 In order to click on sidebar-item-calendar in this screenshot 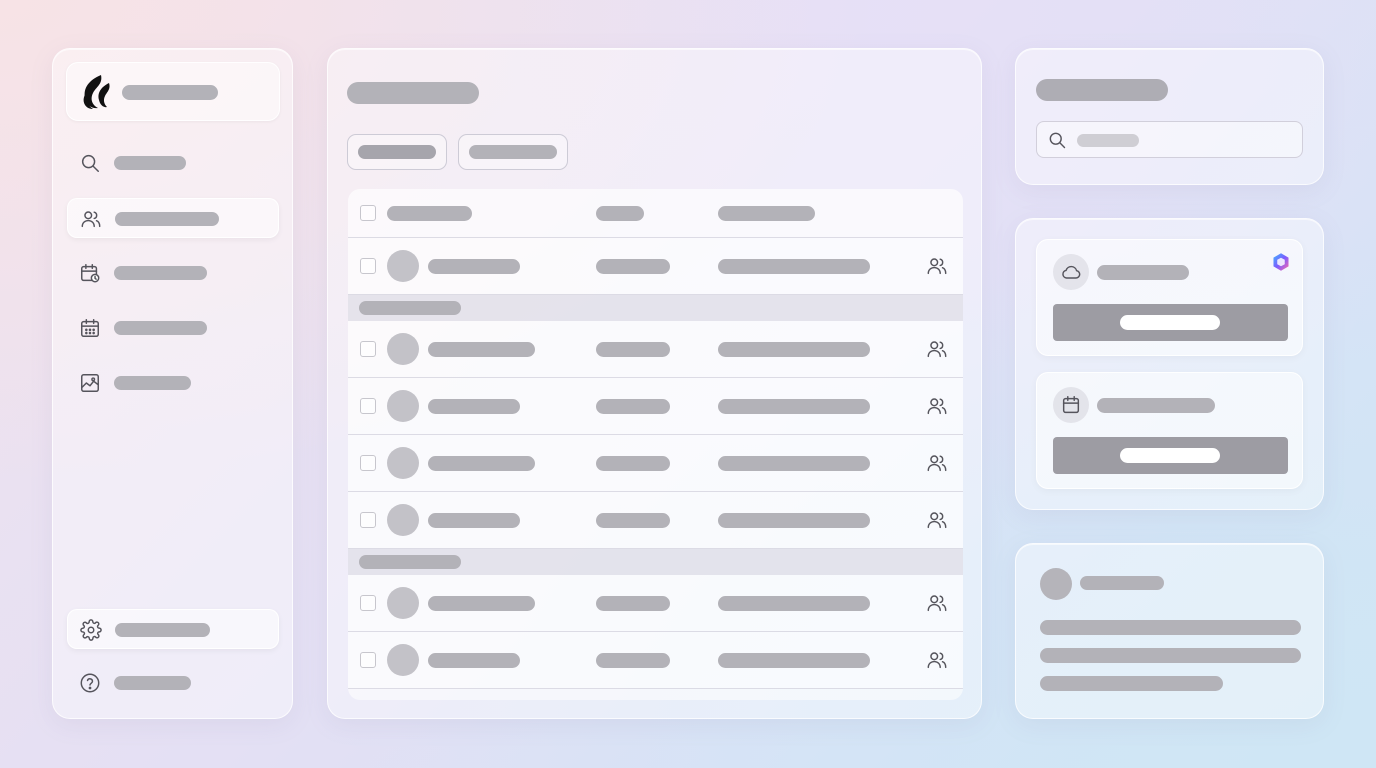, I will do `click(173, 328)`.